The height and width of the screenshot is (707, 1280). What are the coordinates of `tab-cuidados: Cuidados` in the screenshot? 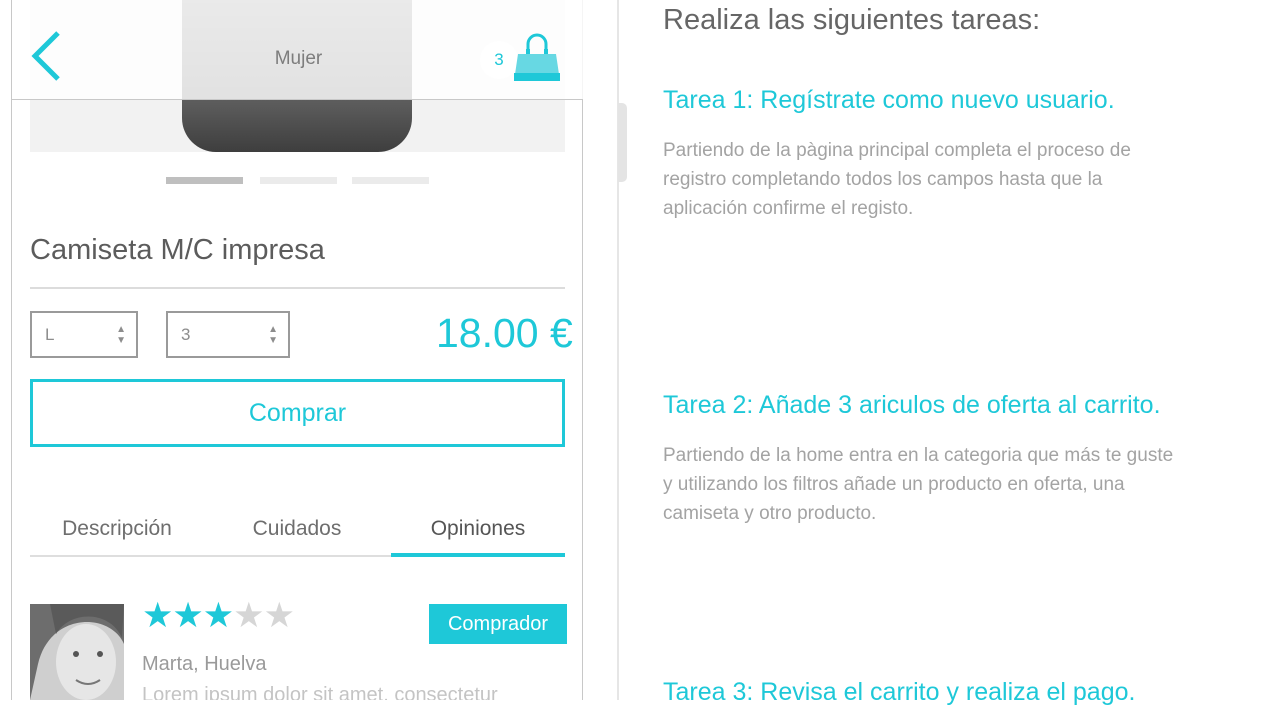 It's located at (297, 529).